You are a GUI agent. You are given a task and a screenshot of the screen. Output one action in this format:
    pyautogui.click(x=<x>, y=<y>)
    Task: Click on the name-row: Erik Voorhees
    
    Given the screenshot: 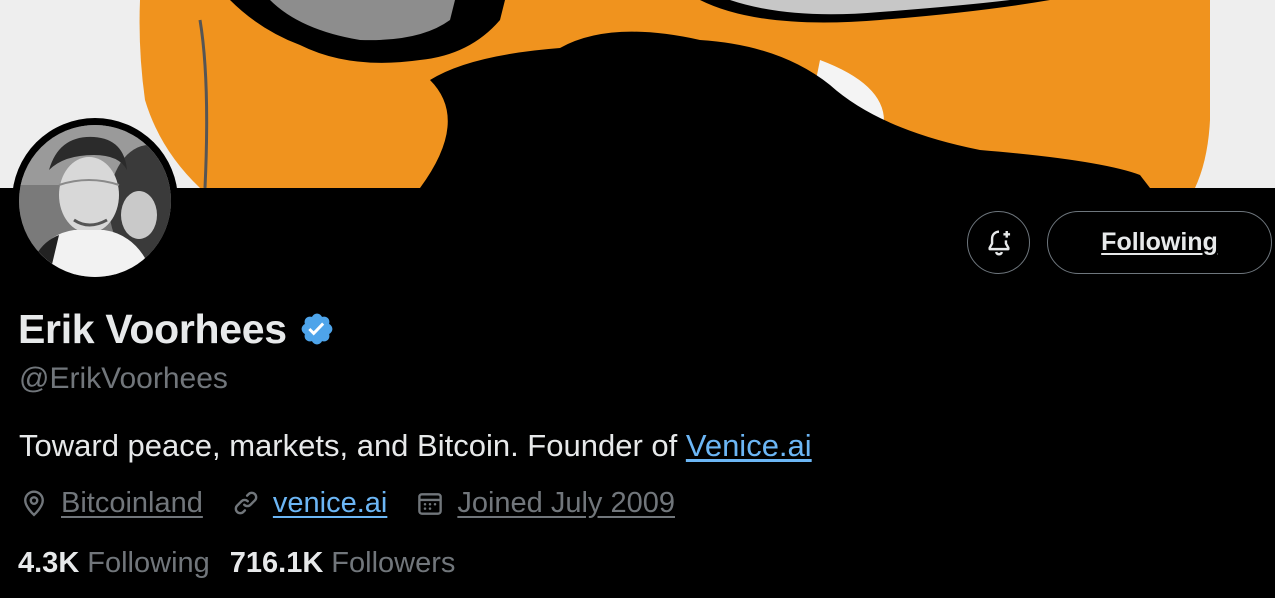 What is the action you would take?
    pyautogui.click(x=176, y=329)
    